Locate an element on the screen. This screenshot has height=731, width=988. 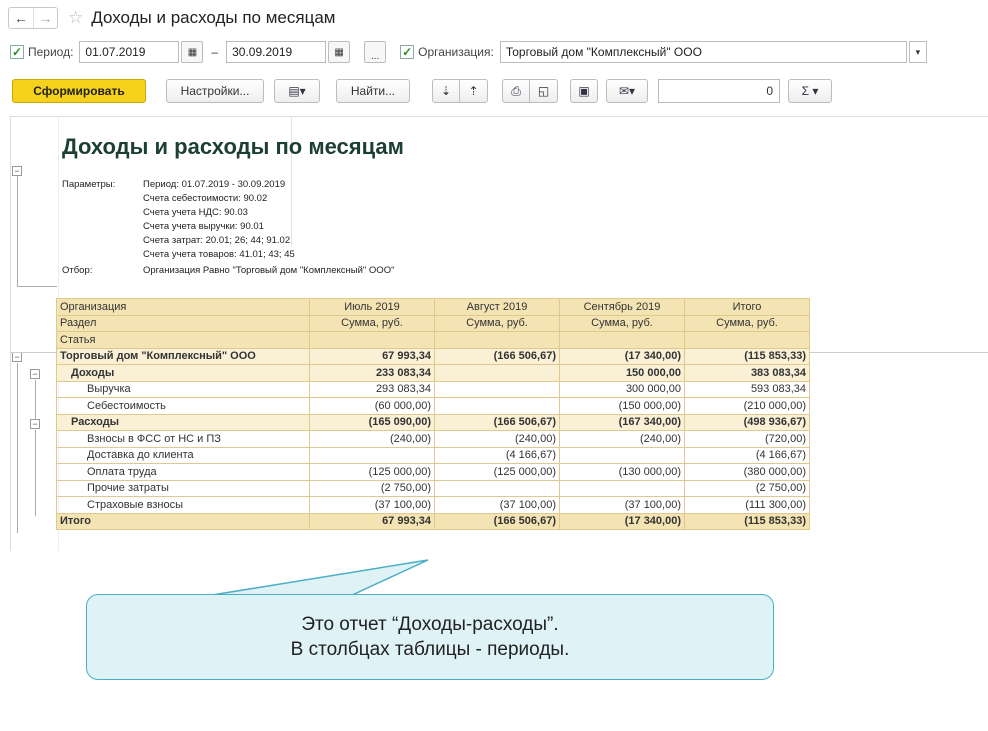
params-key: Параметры: is located at coordinates (89, 184).